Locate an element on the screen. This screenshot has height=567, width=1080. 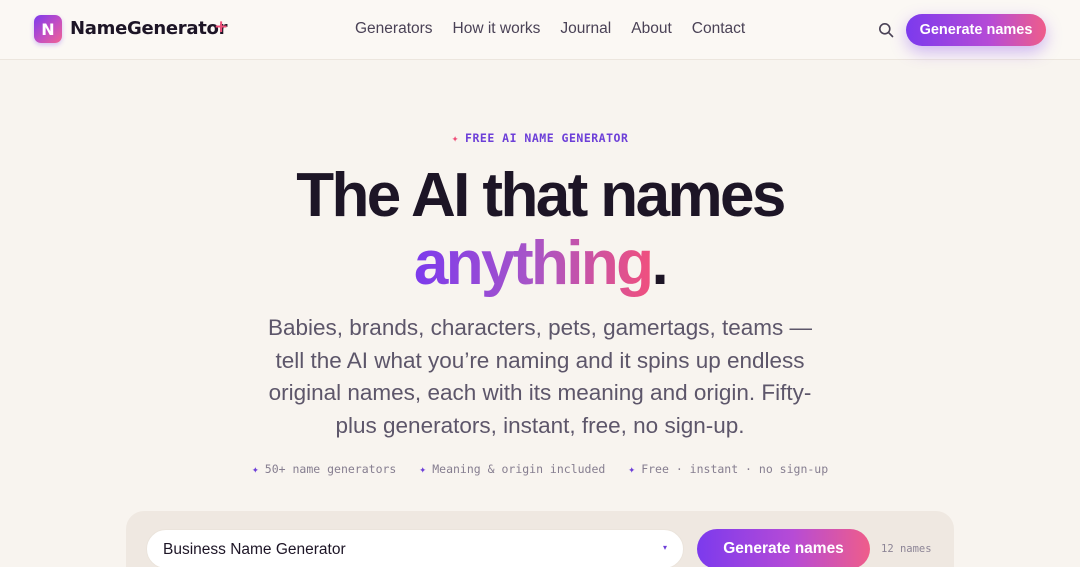
nav-item-about: About is located at coordinates (651, 29).